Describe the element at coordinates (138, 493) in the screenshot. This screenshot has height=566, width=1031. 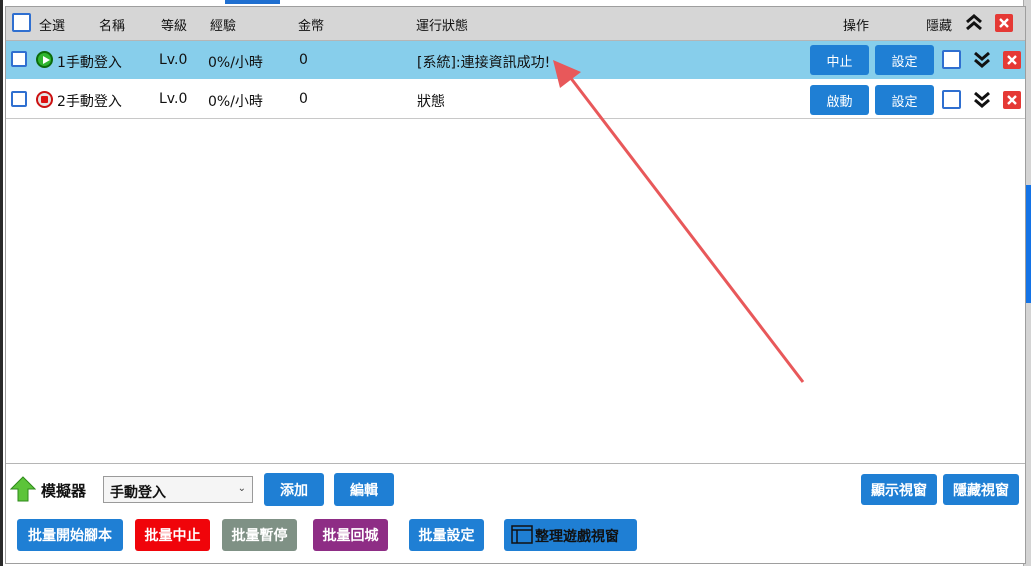
I see `emulator-select-value: 手動登入` at that location.